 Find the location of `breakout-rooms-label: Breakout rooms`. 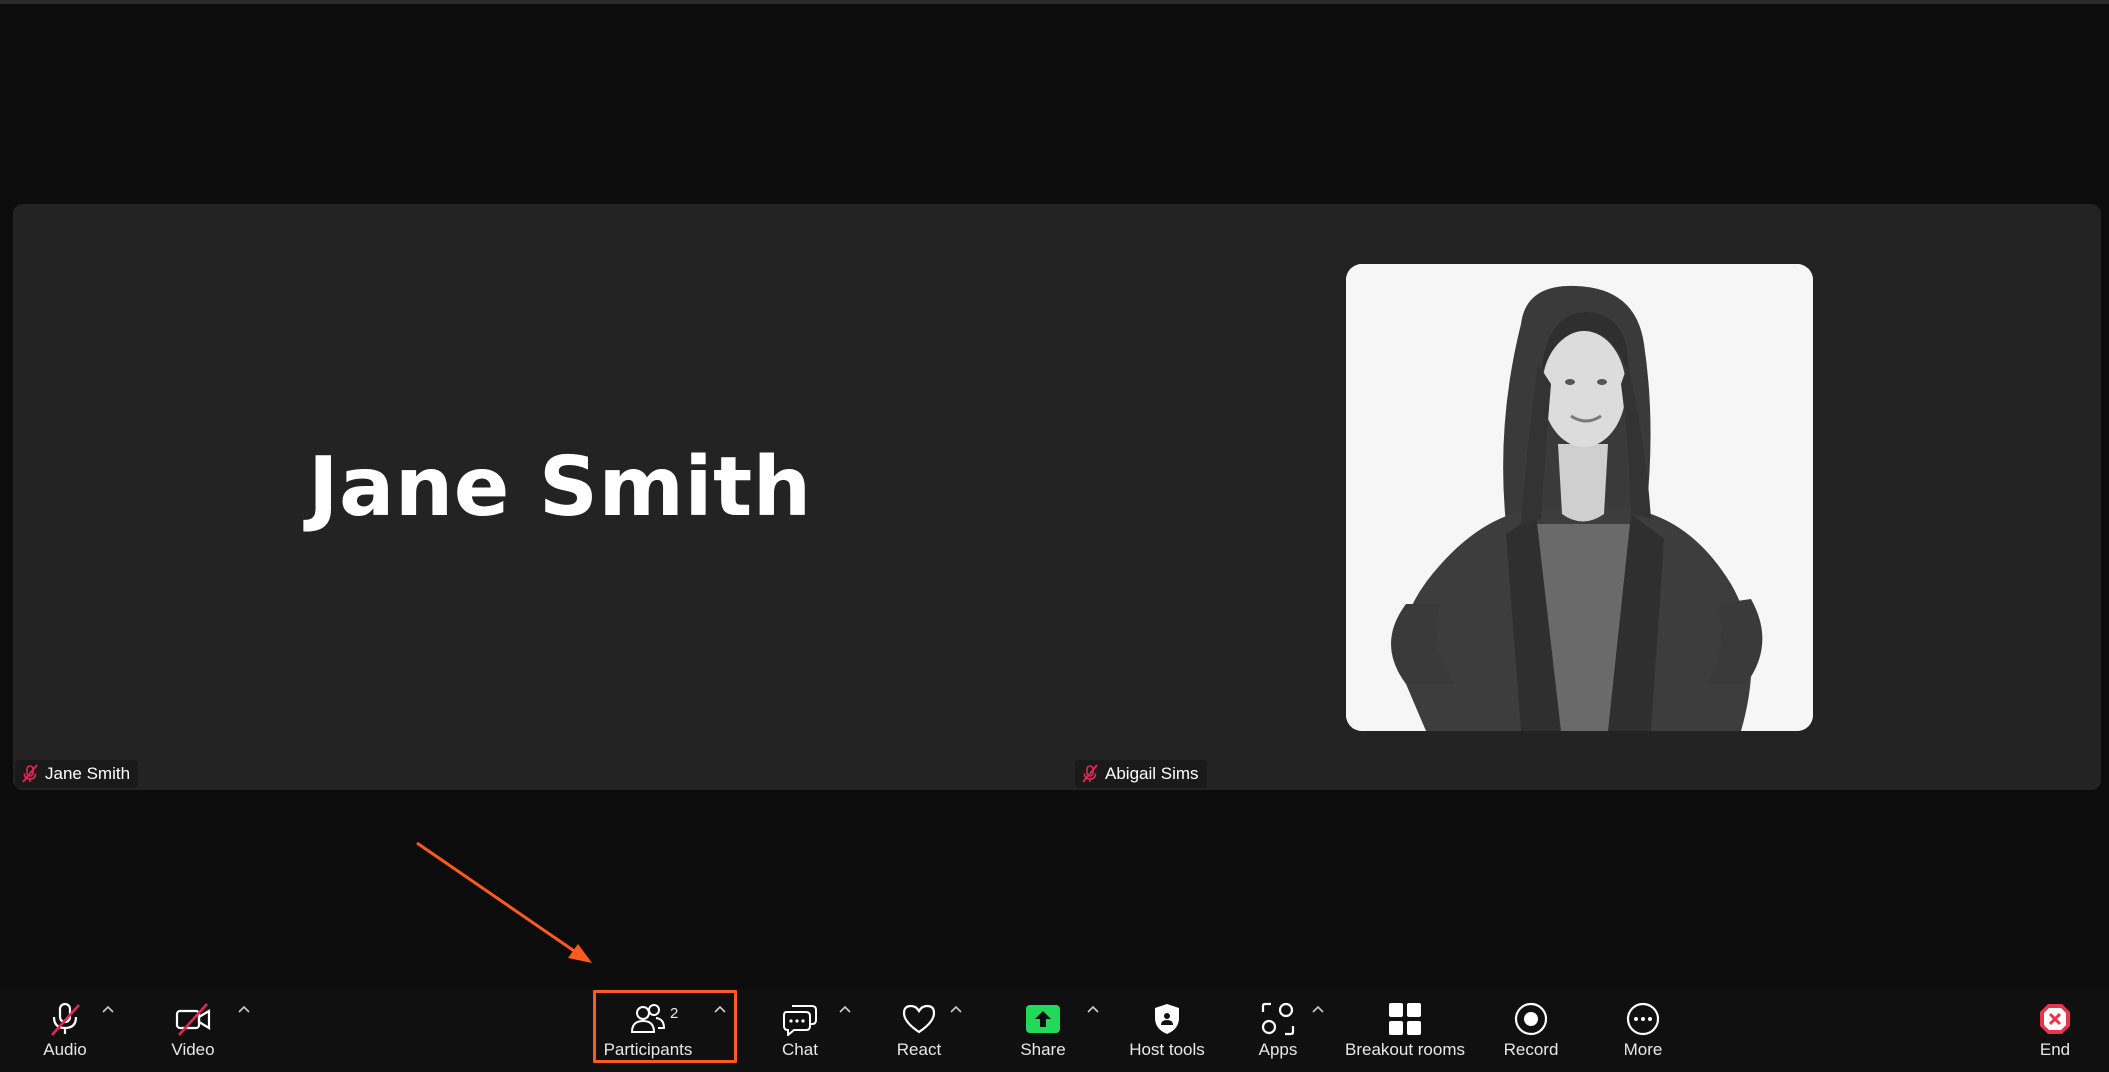

breakout-rooms-label: Breakout rooms is located at coordinates (1405, 1049).